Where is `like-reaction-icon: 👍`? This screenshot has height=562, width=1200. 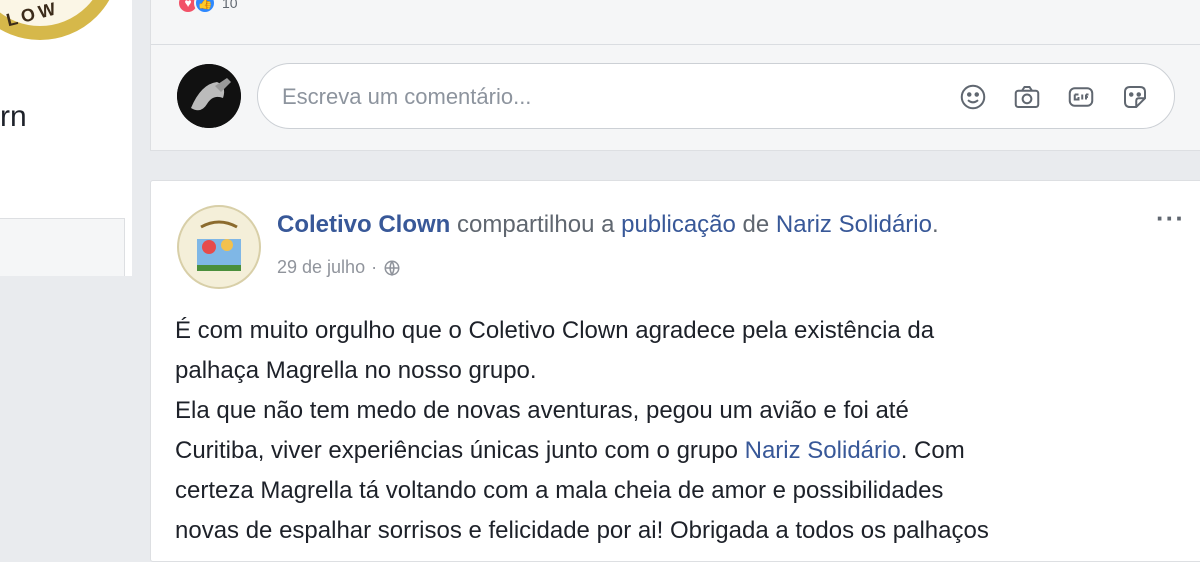
like-reaction-icon: 👍 is located at coordinates (205, 7).